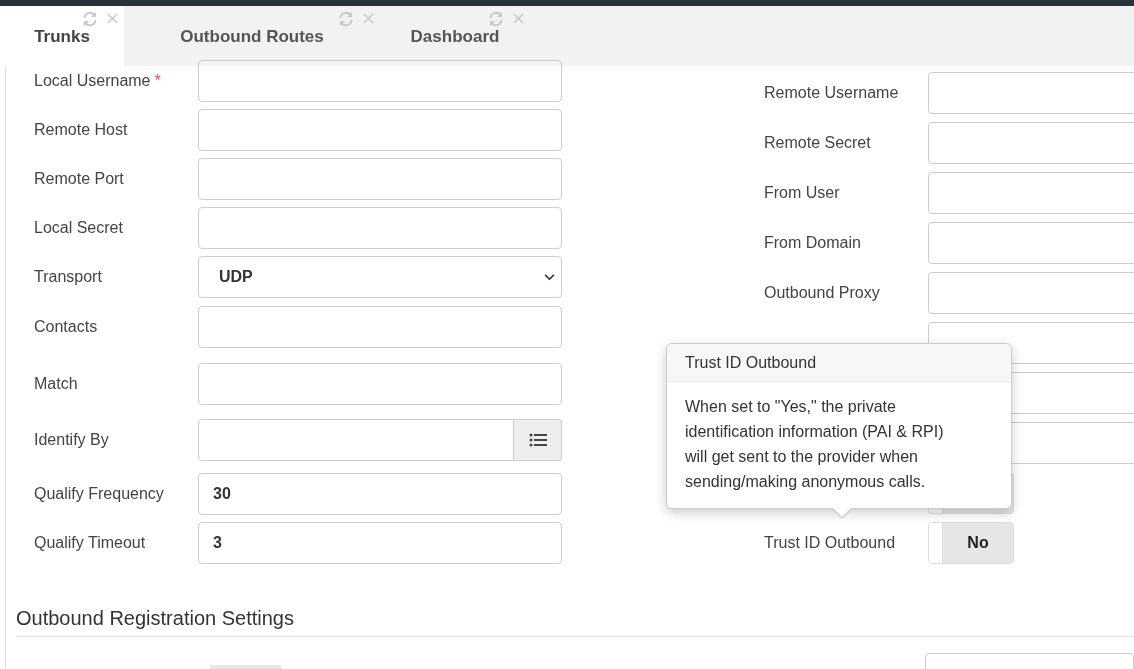 The width and height of the screenshot is (1134, 669). What do you see at coordinates (832, 93) in the screenshot?
I see `field-label: Remote Username` at bounding box center [832, 93].